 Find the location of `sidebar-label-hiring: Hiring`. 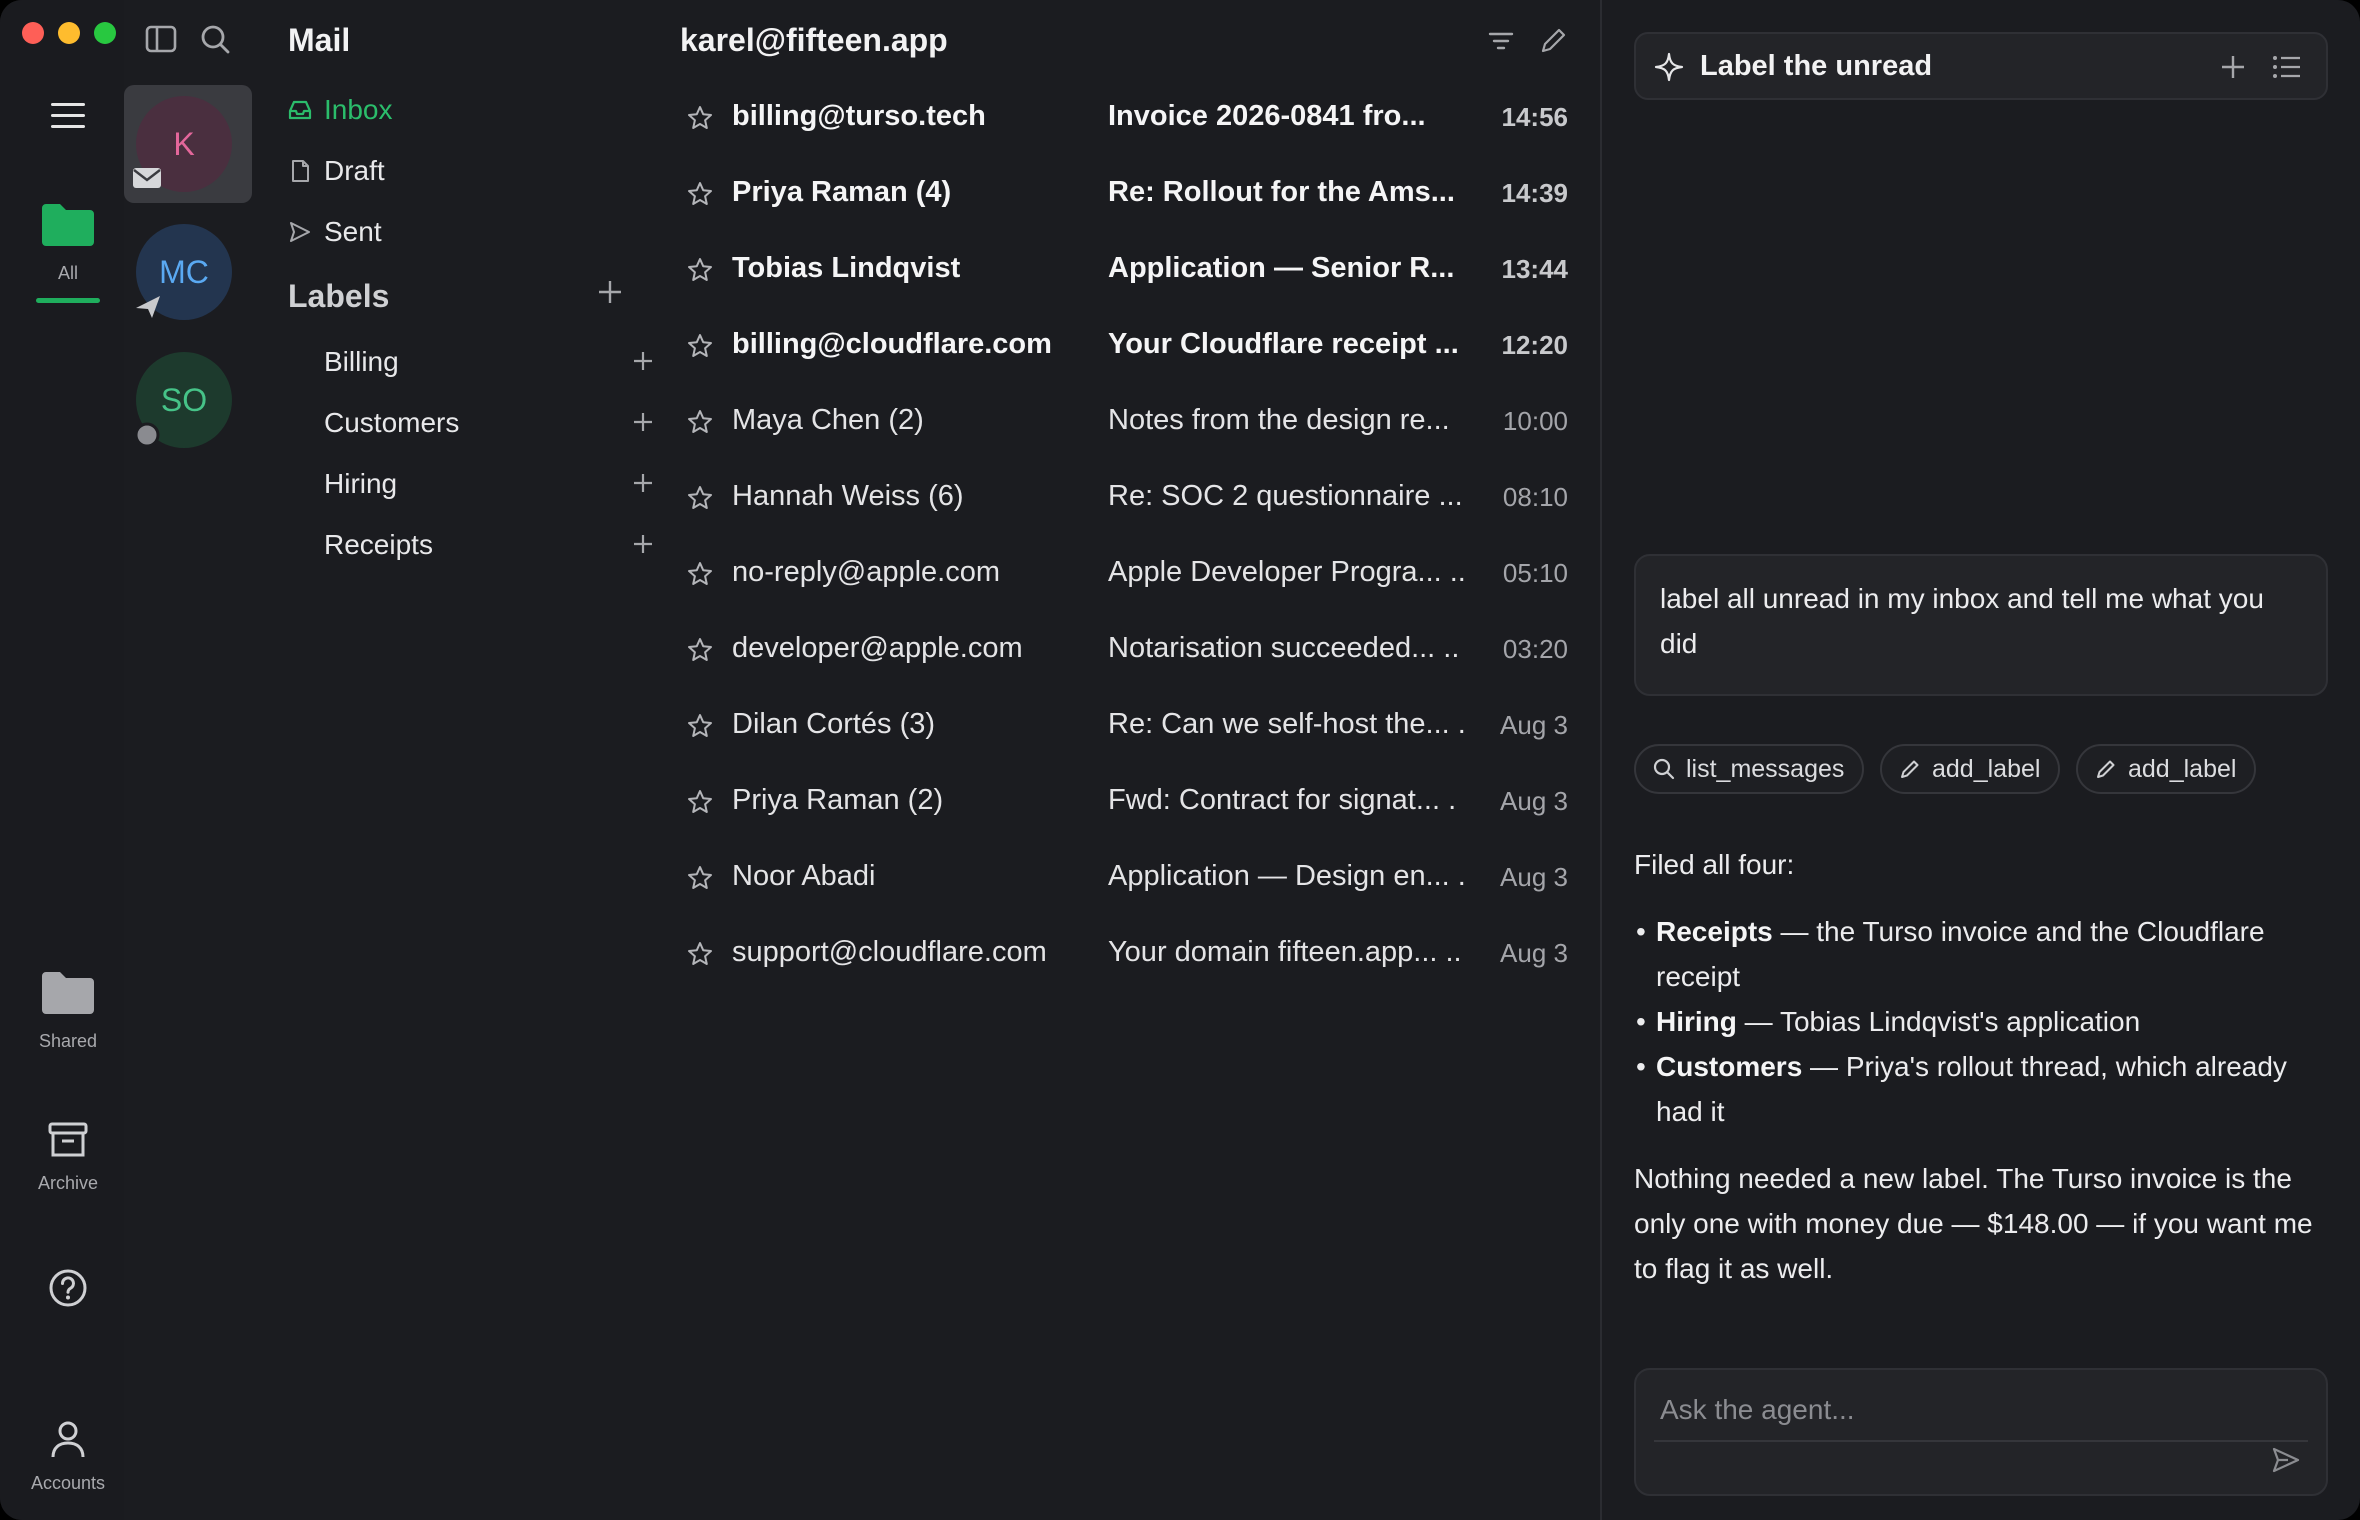

sidebar-label-hiring: Hiring is located at coordinates (489, 484).